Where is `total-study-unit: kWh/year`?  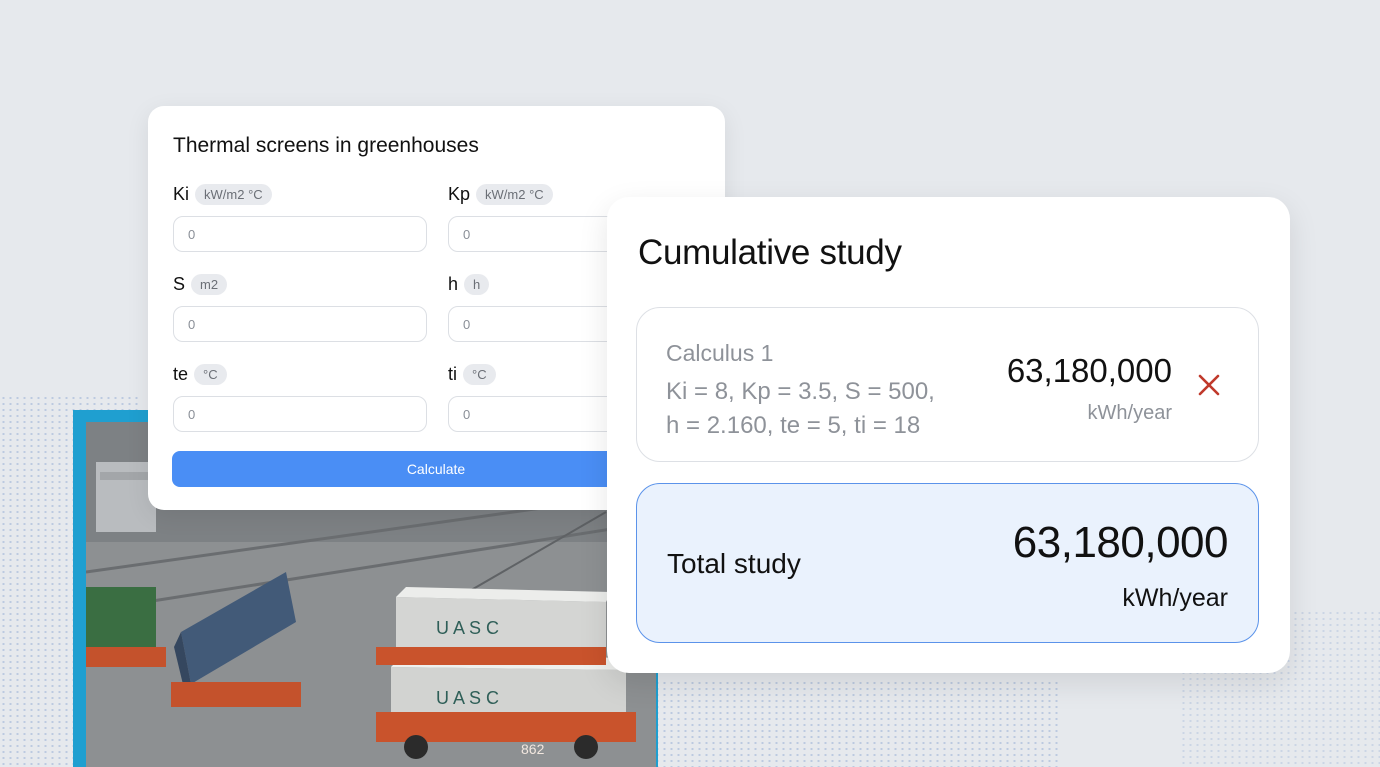 total-study-unit: kWh/year is located at coordinates (1175, 598).